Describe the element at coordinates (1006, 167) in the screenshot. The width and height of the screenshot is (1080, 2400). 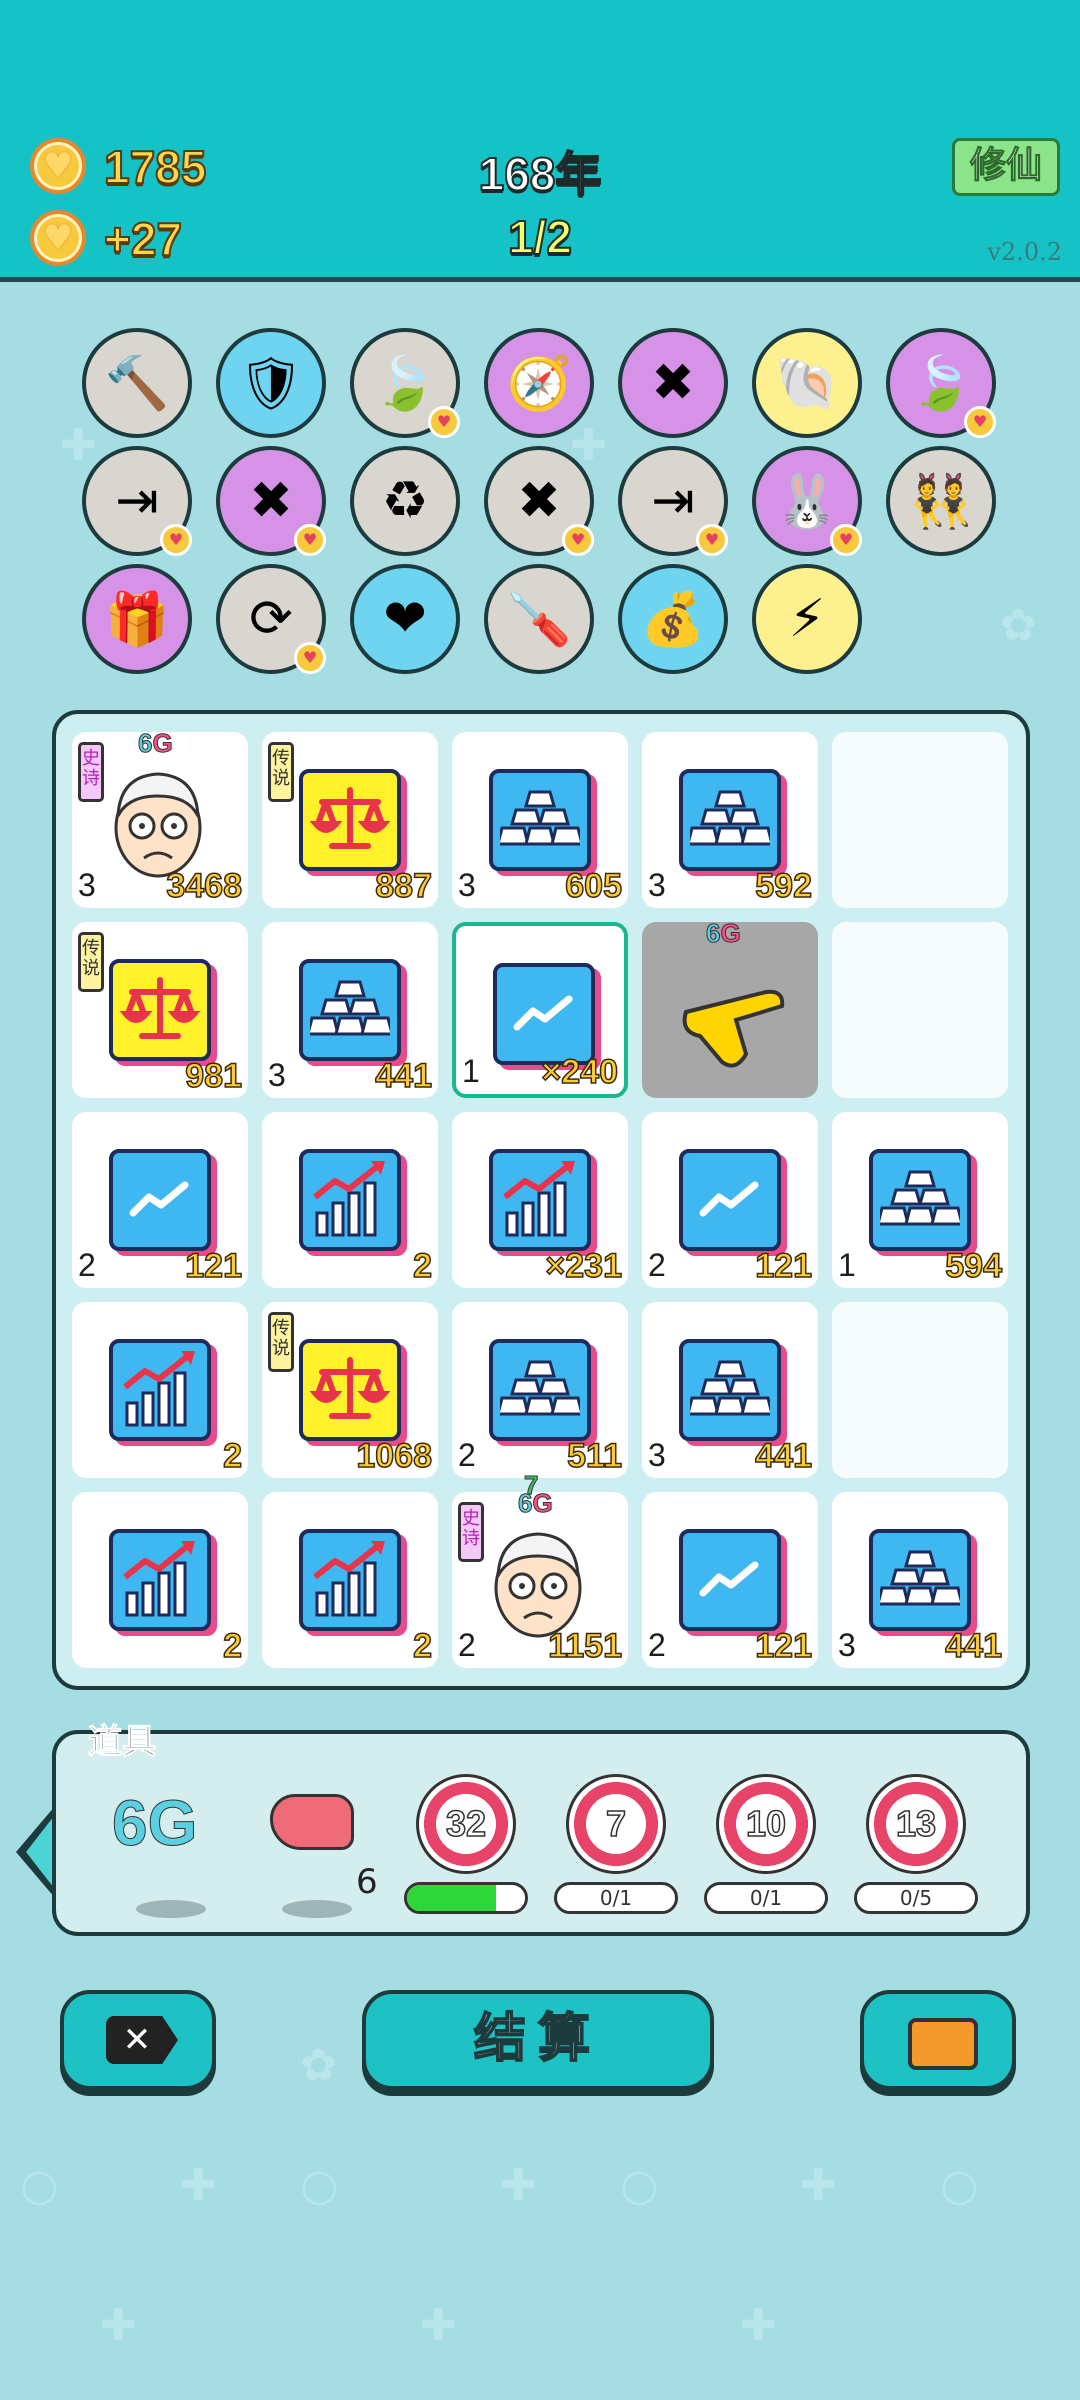
I see `cultivate-button: 修仙` at that location.